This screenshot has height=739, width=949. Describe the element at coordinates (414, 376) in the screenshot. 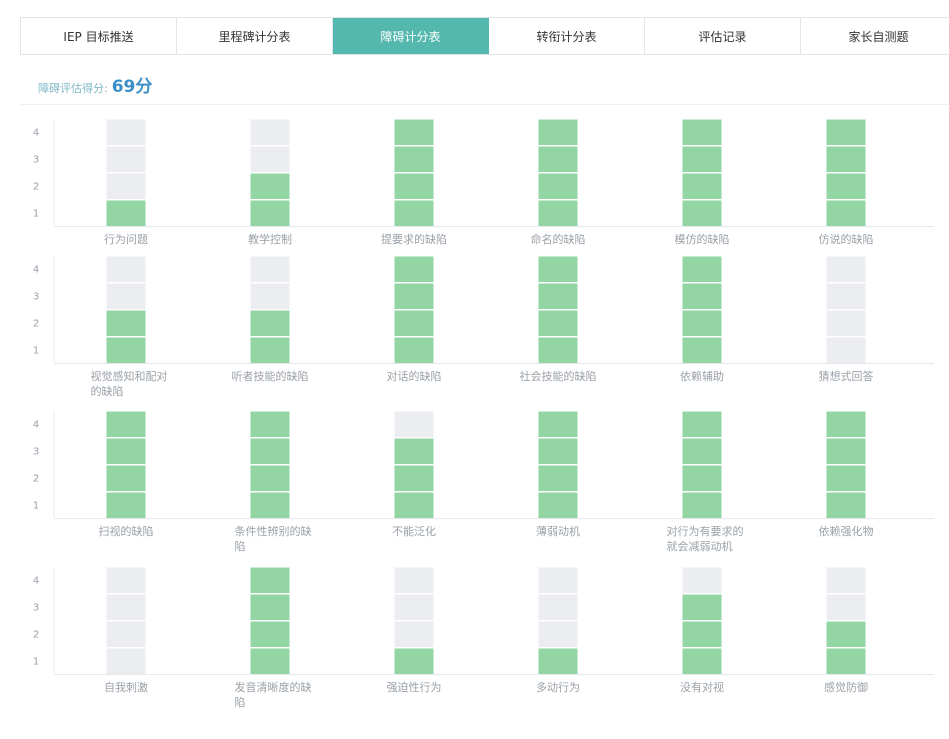

I see `category-label: 对话的缺陷` at that location.